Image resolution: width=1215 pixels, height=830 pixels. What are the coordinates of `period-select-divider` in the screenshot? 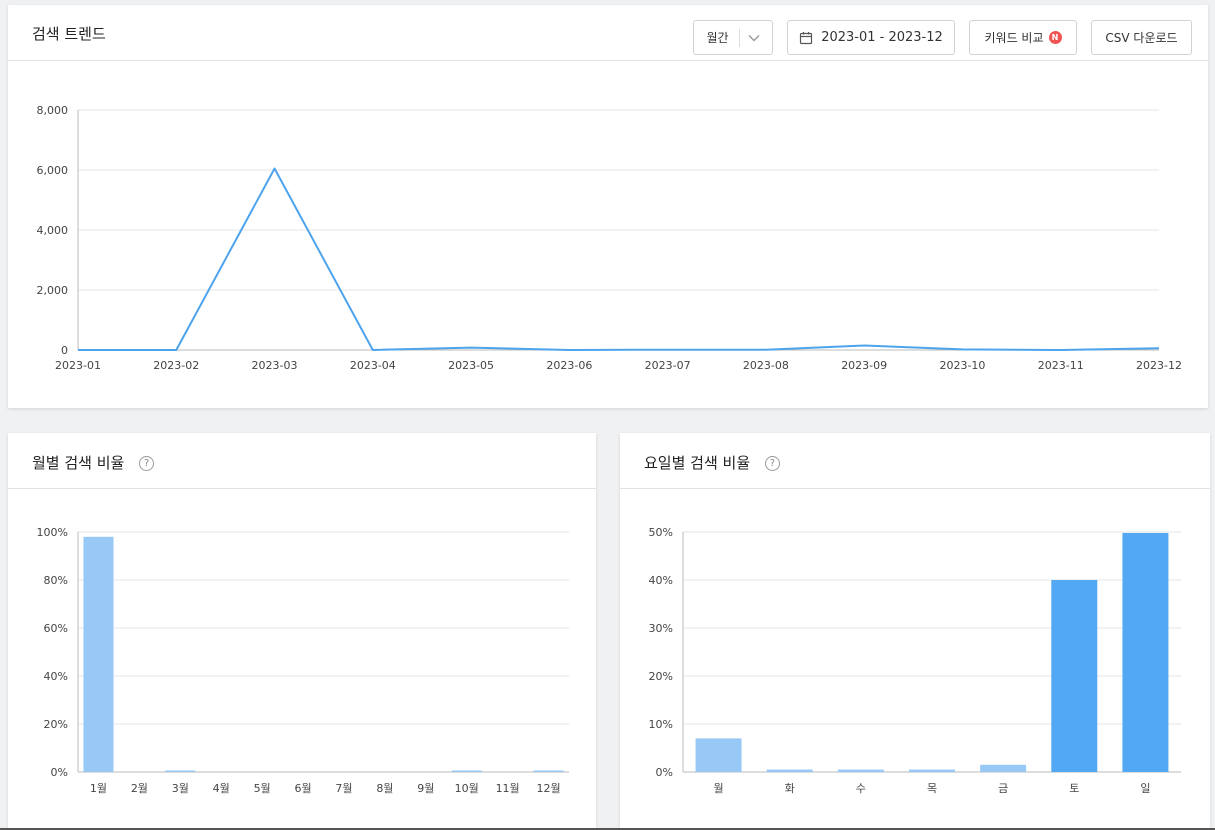 It's located at (739, 37).